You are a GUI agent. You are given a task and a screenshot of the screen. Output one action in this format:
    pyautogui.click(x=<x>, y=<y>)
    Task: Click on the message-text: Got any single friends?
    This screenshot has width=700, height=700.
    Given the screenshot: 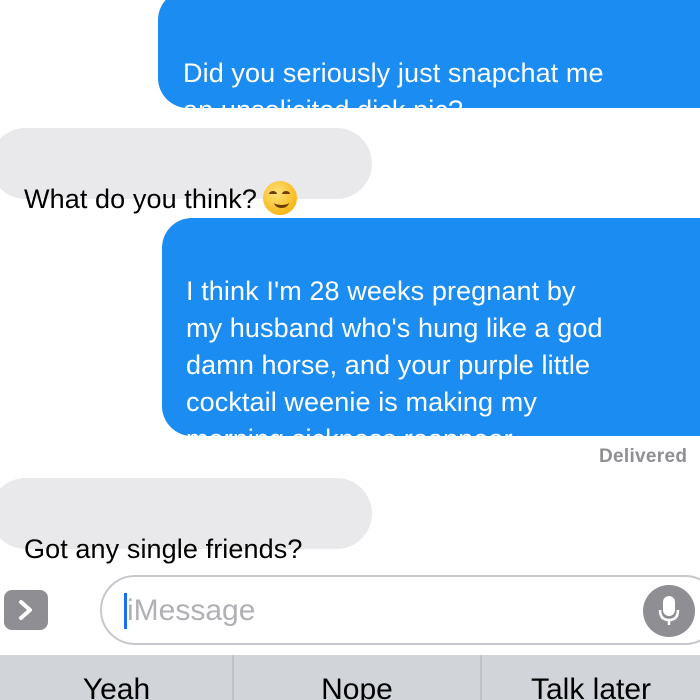 What is the action you would take?
    pyautogui.click(x=163, y=549)
    